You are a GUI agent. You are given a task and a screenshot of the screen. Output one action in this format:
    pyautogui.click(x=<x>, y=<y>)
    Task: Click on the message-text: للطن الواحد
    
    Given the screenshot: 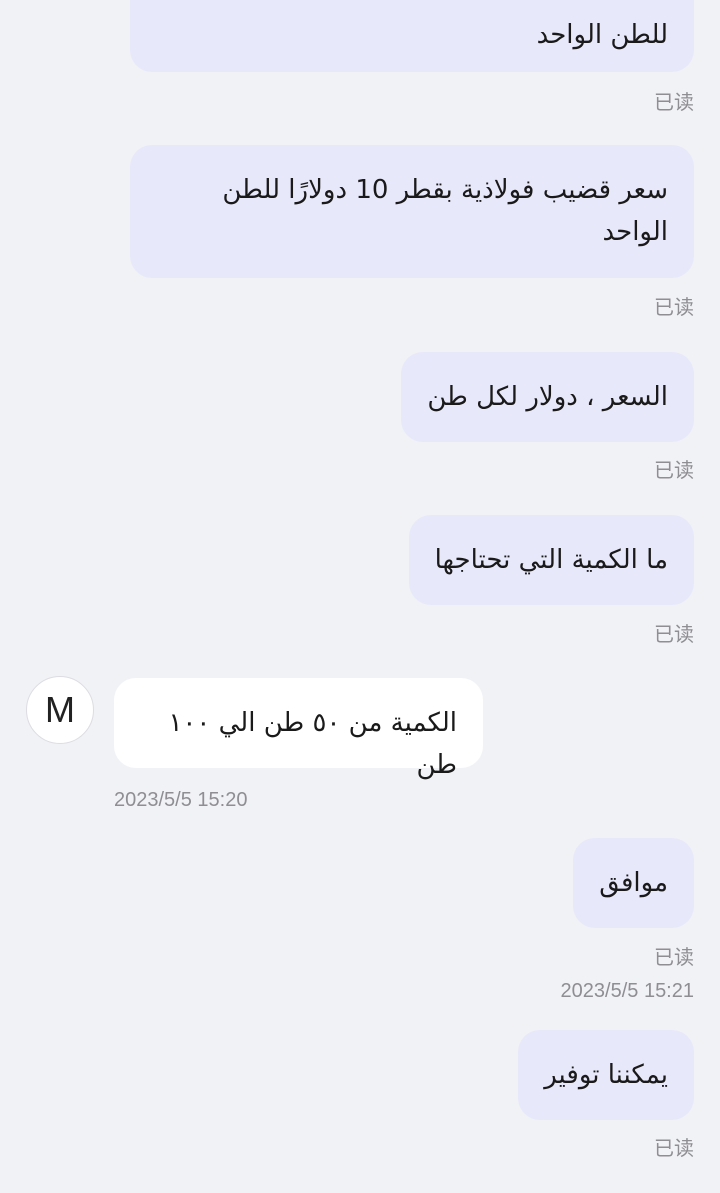 What is the action you would take?
    pyautogui.click(x=602, y=35)
    